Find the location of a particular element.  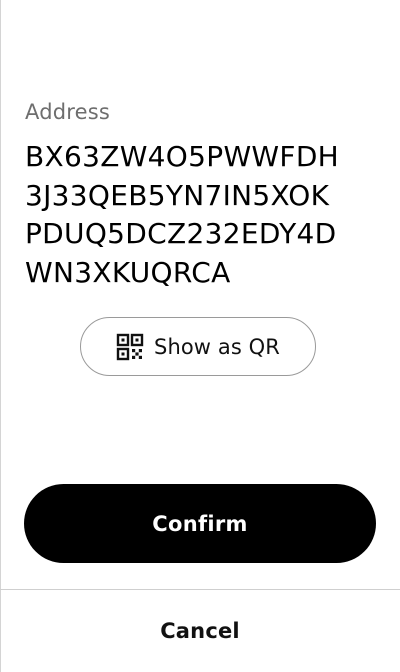

address-line: PDUQ5DCZ232EDY4D is located at coordinates (181, 233).